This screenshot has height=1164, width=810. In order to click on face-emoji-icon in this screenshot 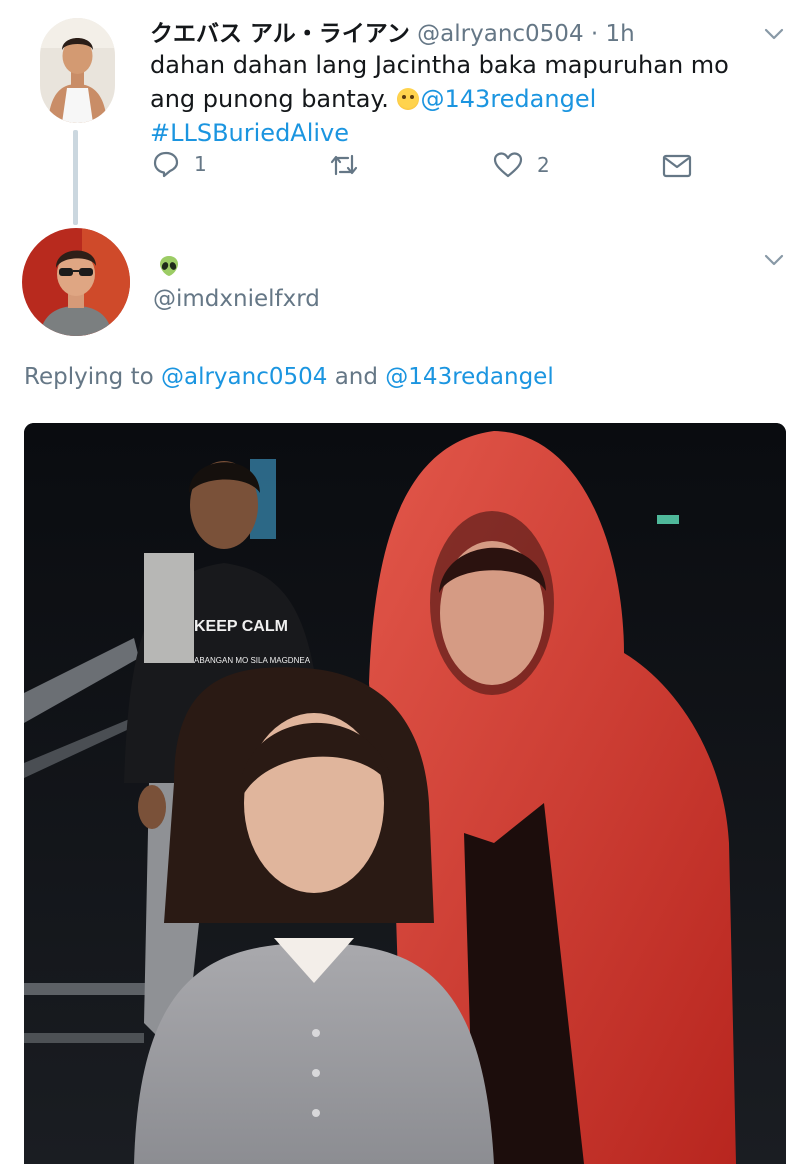, I will do `click(407, 99)`.